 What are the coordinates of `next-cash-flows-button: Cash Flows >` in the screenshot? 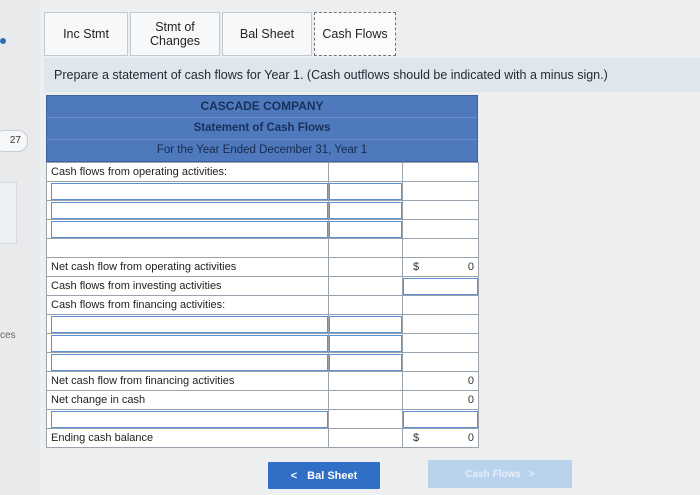 It's located at (500, 474).